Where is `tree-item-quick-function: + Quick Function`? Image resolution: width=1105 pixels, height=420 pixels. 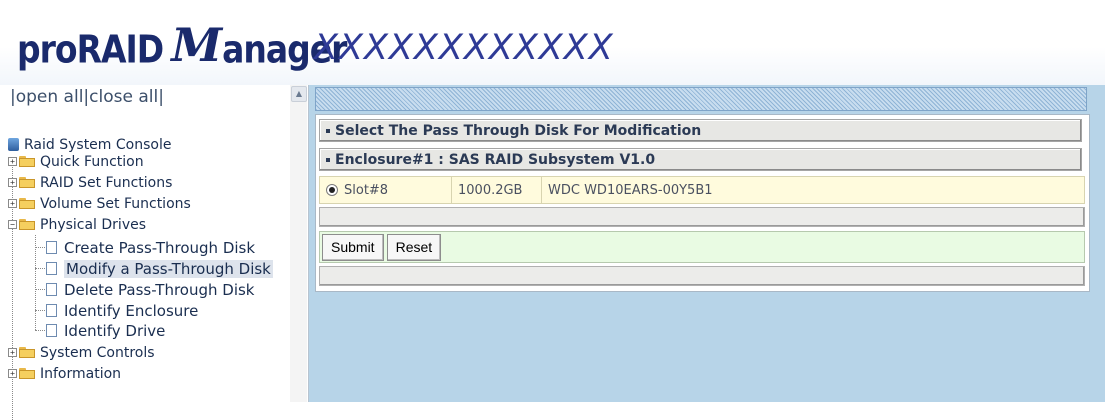
tree-item-quick-function: + Quick Function is located at coordinates (76, 161).